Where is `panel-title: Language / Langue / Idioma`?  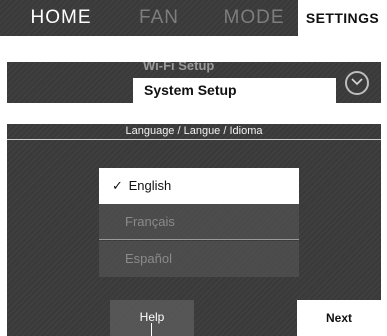
panel-title: Language / Langue / Idioma is located at coordinates (194, 132).